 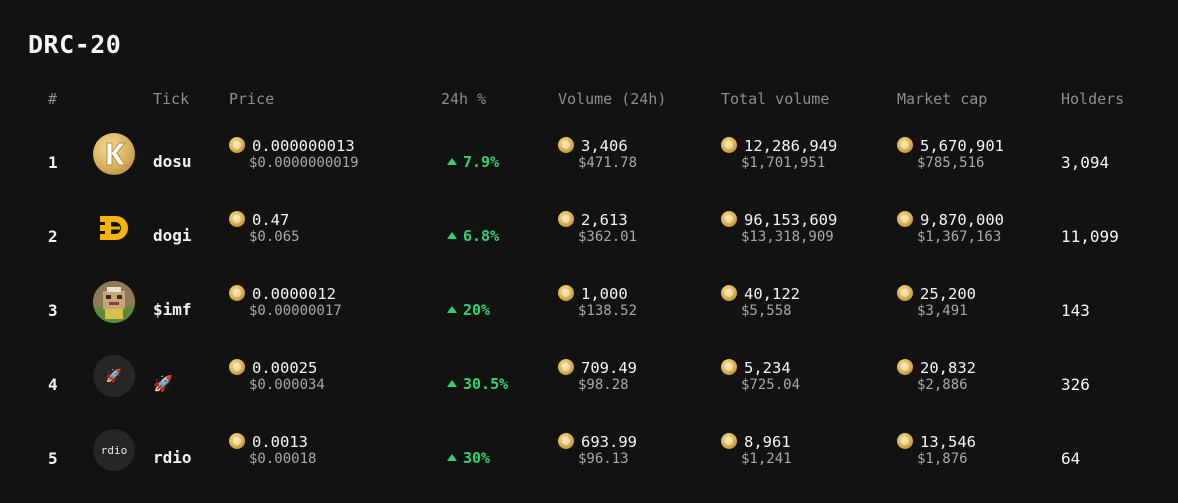 What do you see at coordinates (114, 154) in the screenshot?
I see `dosu-k-logo-icon` at bounding box center [114, 154].